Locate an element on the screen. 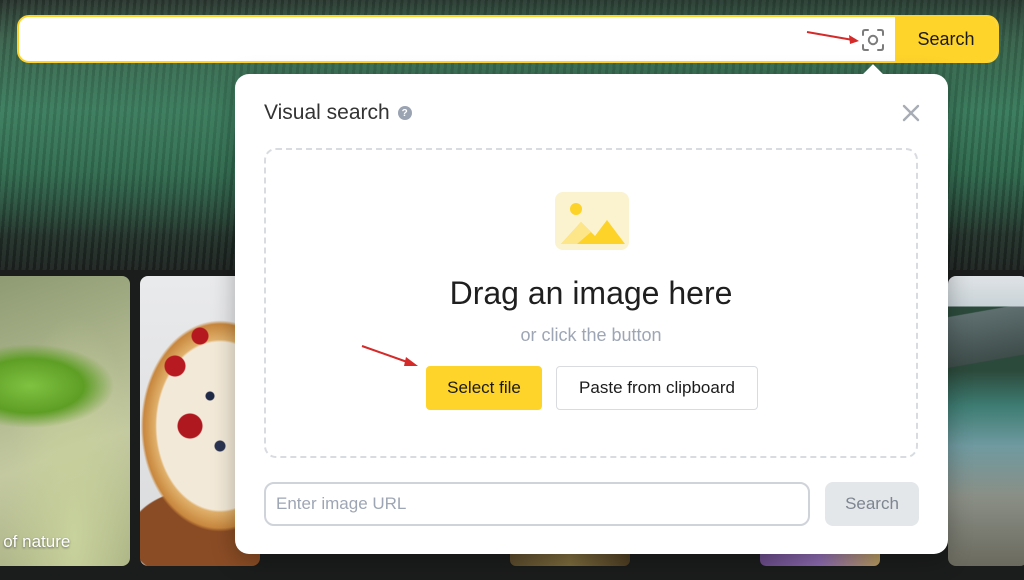  search-input is located at coordinates (457, 39).